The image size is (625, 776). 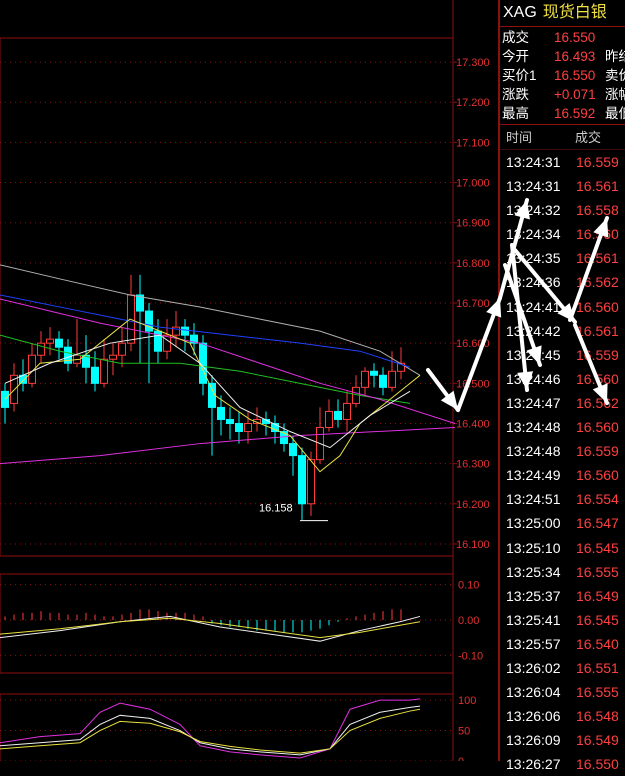 What do you see at coordinates (562, 668) in the screenshot?
I see `tick-row: 13:26:02 16.551` at bounding box center [562, 668].